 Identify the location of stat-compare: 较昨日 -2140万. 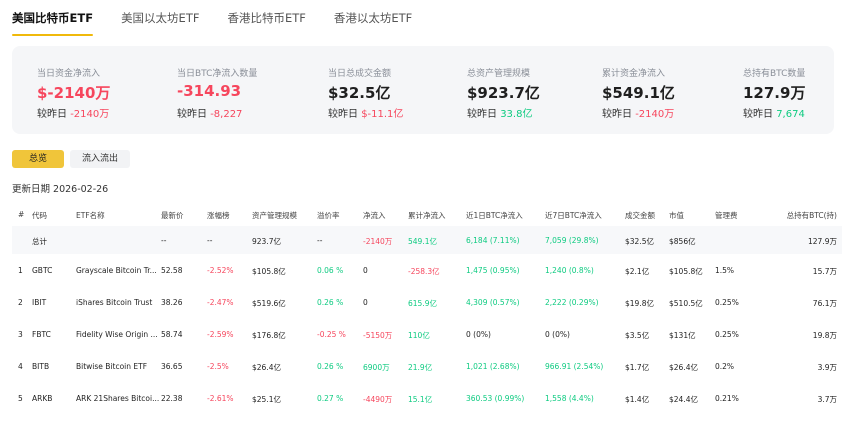
(73, 112).